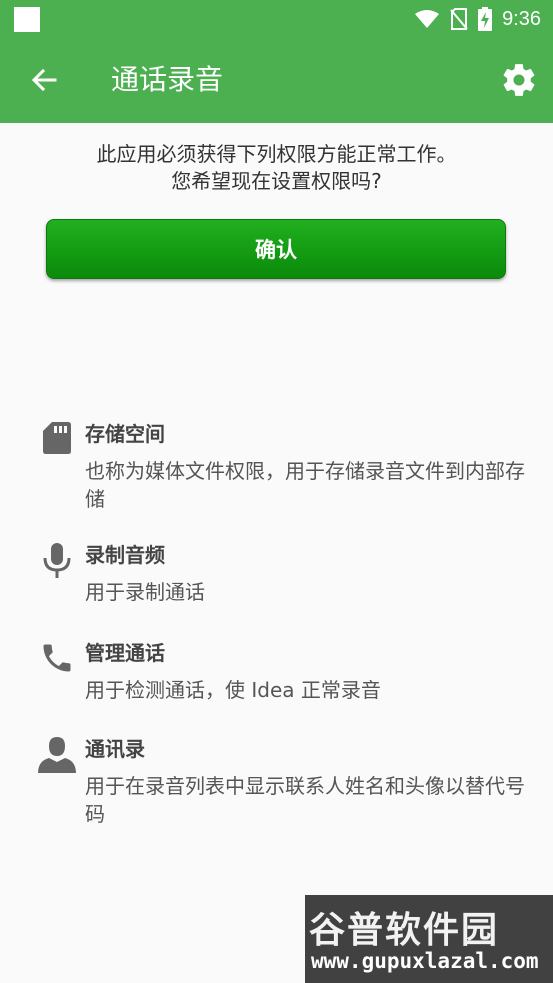 The width and height of the screenshot is (553, 983). I want to click on prompt-line-2: 您希望现在设置权限吗?, so click(276, 181).